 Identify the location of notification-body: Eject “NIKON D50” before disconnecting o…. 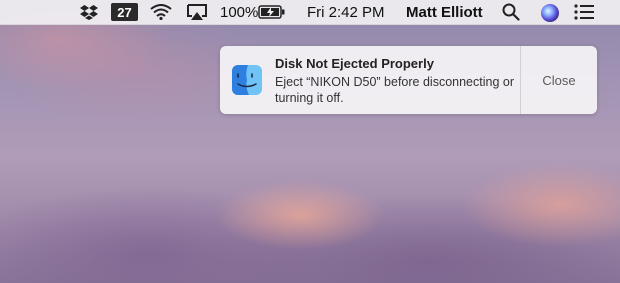
(394, 90).